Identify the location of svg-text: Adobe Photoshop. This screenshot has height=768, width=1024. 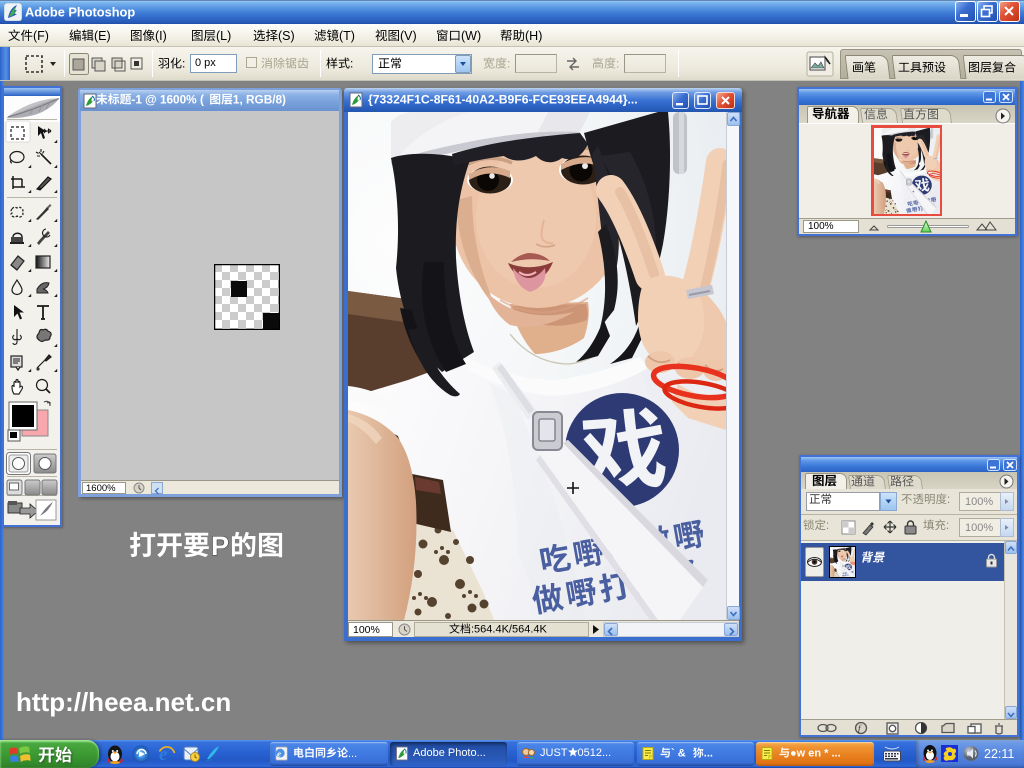
(80, 11).